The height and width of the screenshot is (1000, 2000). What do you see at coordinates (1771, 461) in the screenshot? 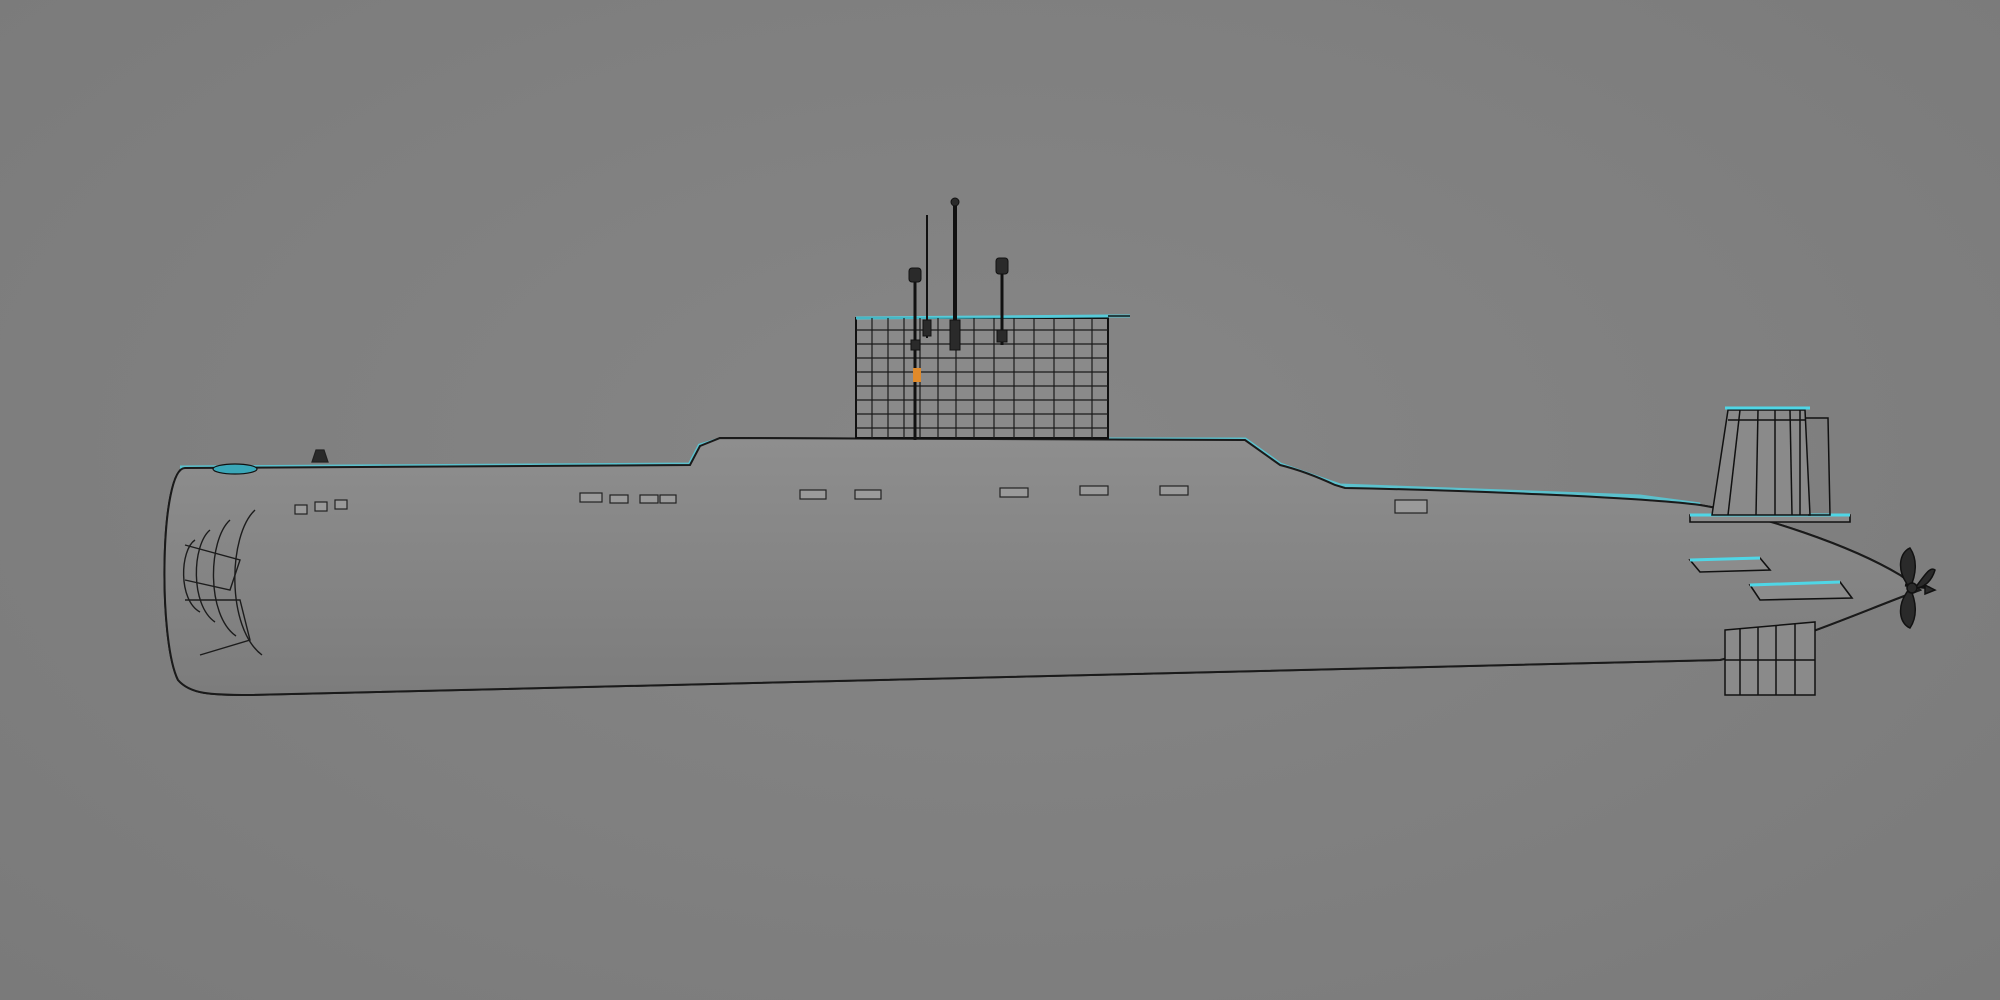
I see `upper-rudder` at bounding box center [1771, 461].